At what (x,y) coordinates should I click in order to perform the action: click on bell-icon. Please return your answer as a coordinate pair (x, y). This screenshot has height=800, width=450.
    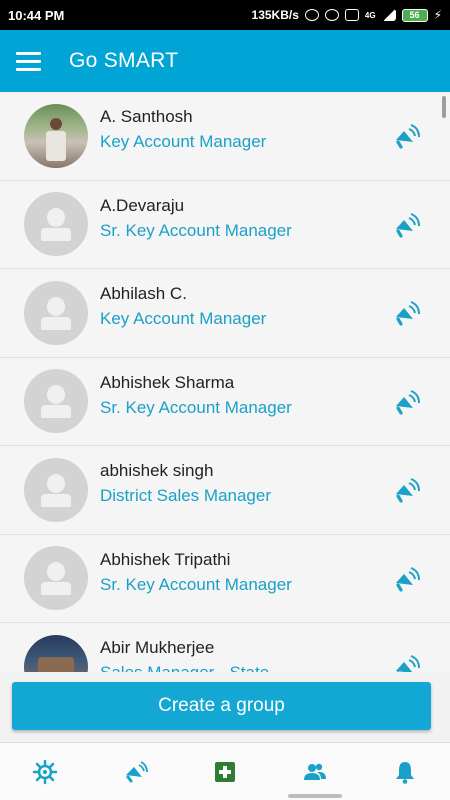
    Looking at the image, I should click on (405, 772).